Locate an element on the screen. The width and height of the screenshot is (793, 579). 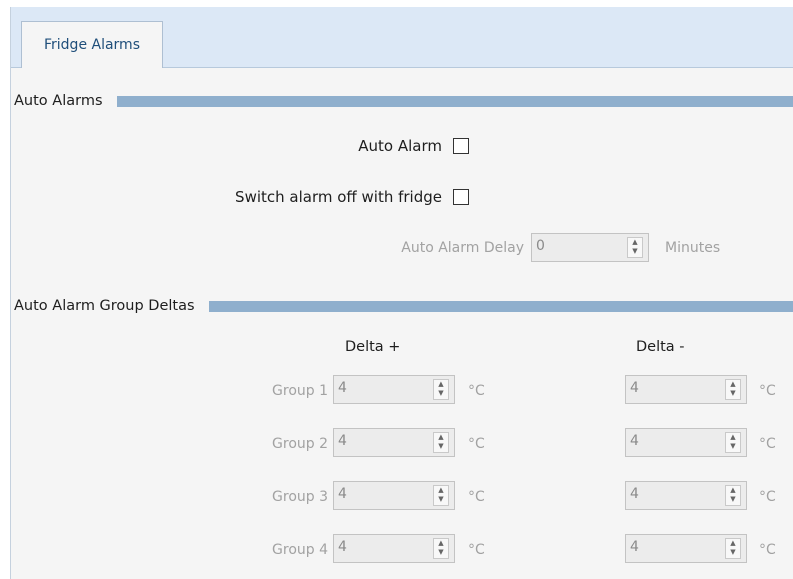
group-2-delta-plus-value: 4 is located at coordinates (342, 441).